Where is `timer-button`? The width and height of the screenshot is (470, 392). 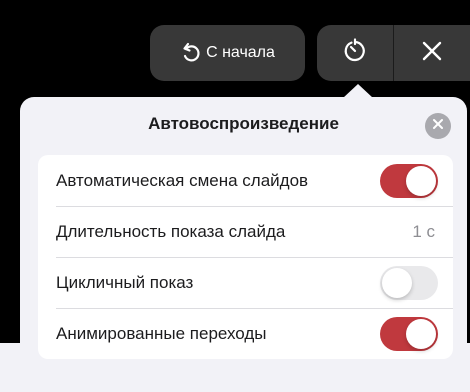 timer-button is located at coordinates (355, 53).